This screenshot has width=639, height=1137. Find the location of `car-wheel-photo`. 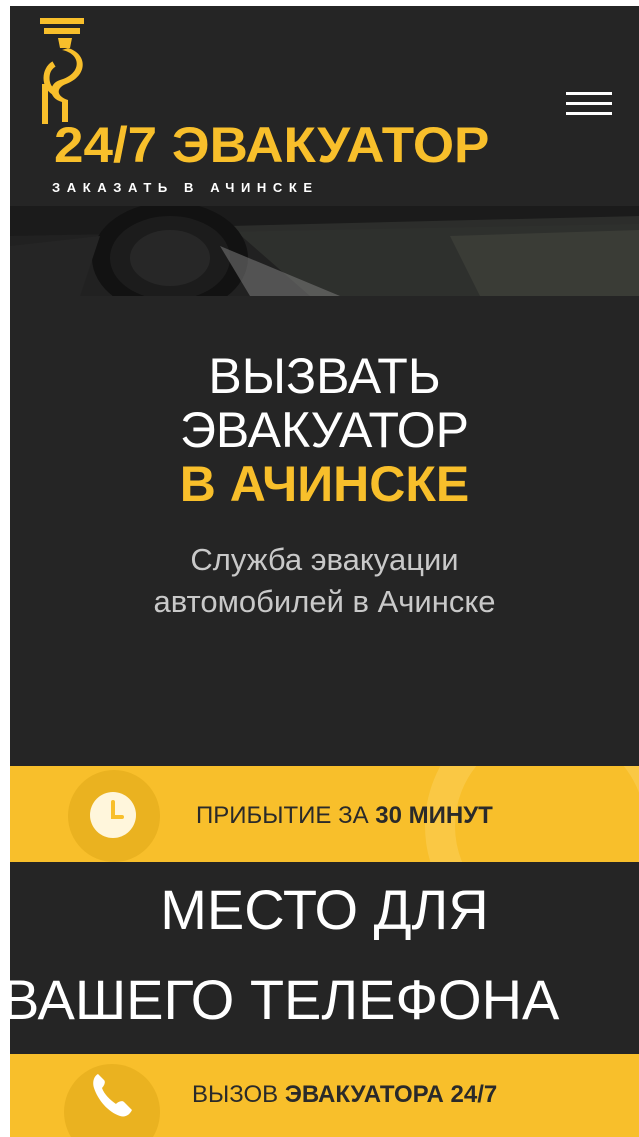

car-wheel-photo is located at coordinates (324, 251).